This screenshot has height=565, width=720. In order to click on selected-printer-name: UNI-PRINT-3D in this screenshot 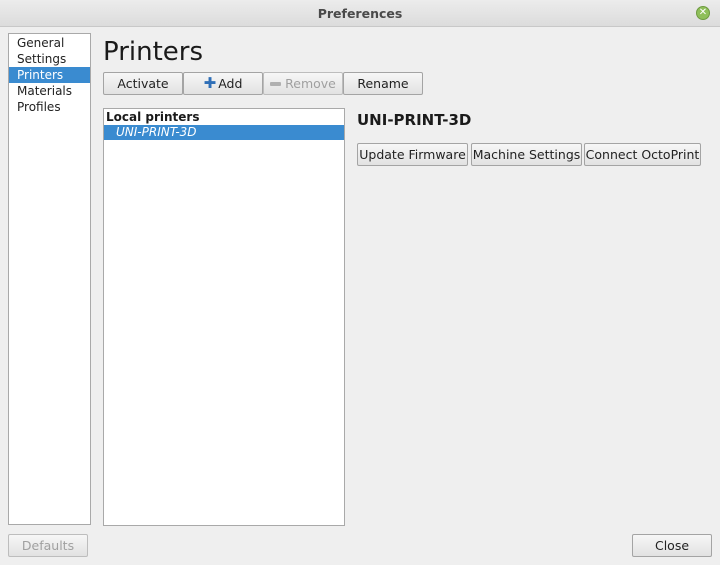, I will do `click(414, 120)`.